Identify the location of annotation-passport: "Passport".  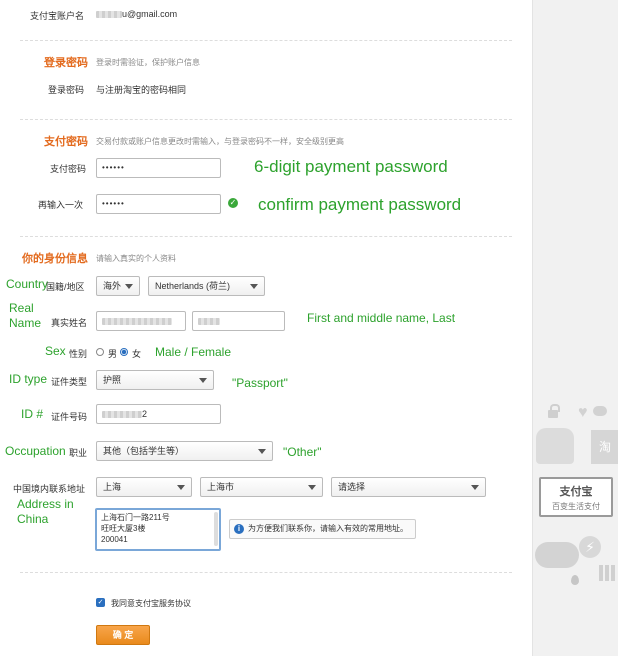
(260, 383).